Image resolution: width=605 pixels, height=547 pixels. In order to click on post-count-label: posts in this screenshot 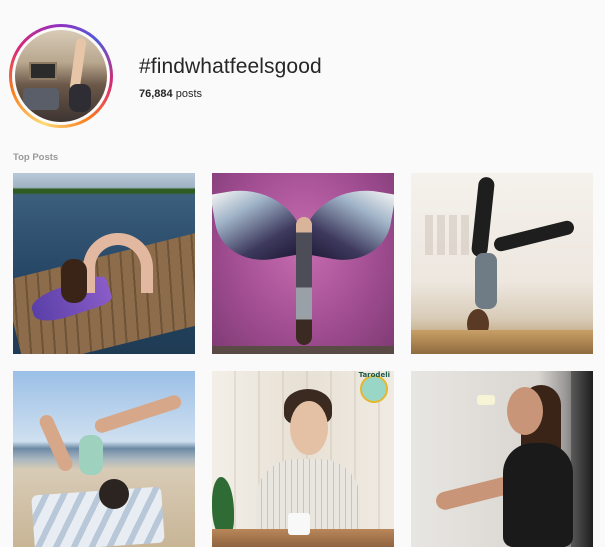, I will do `click(189, 94)`.